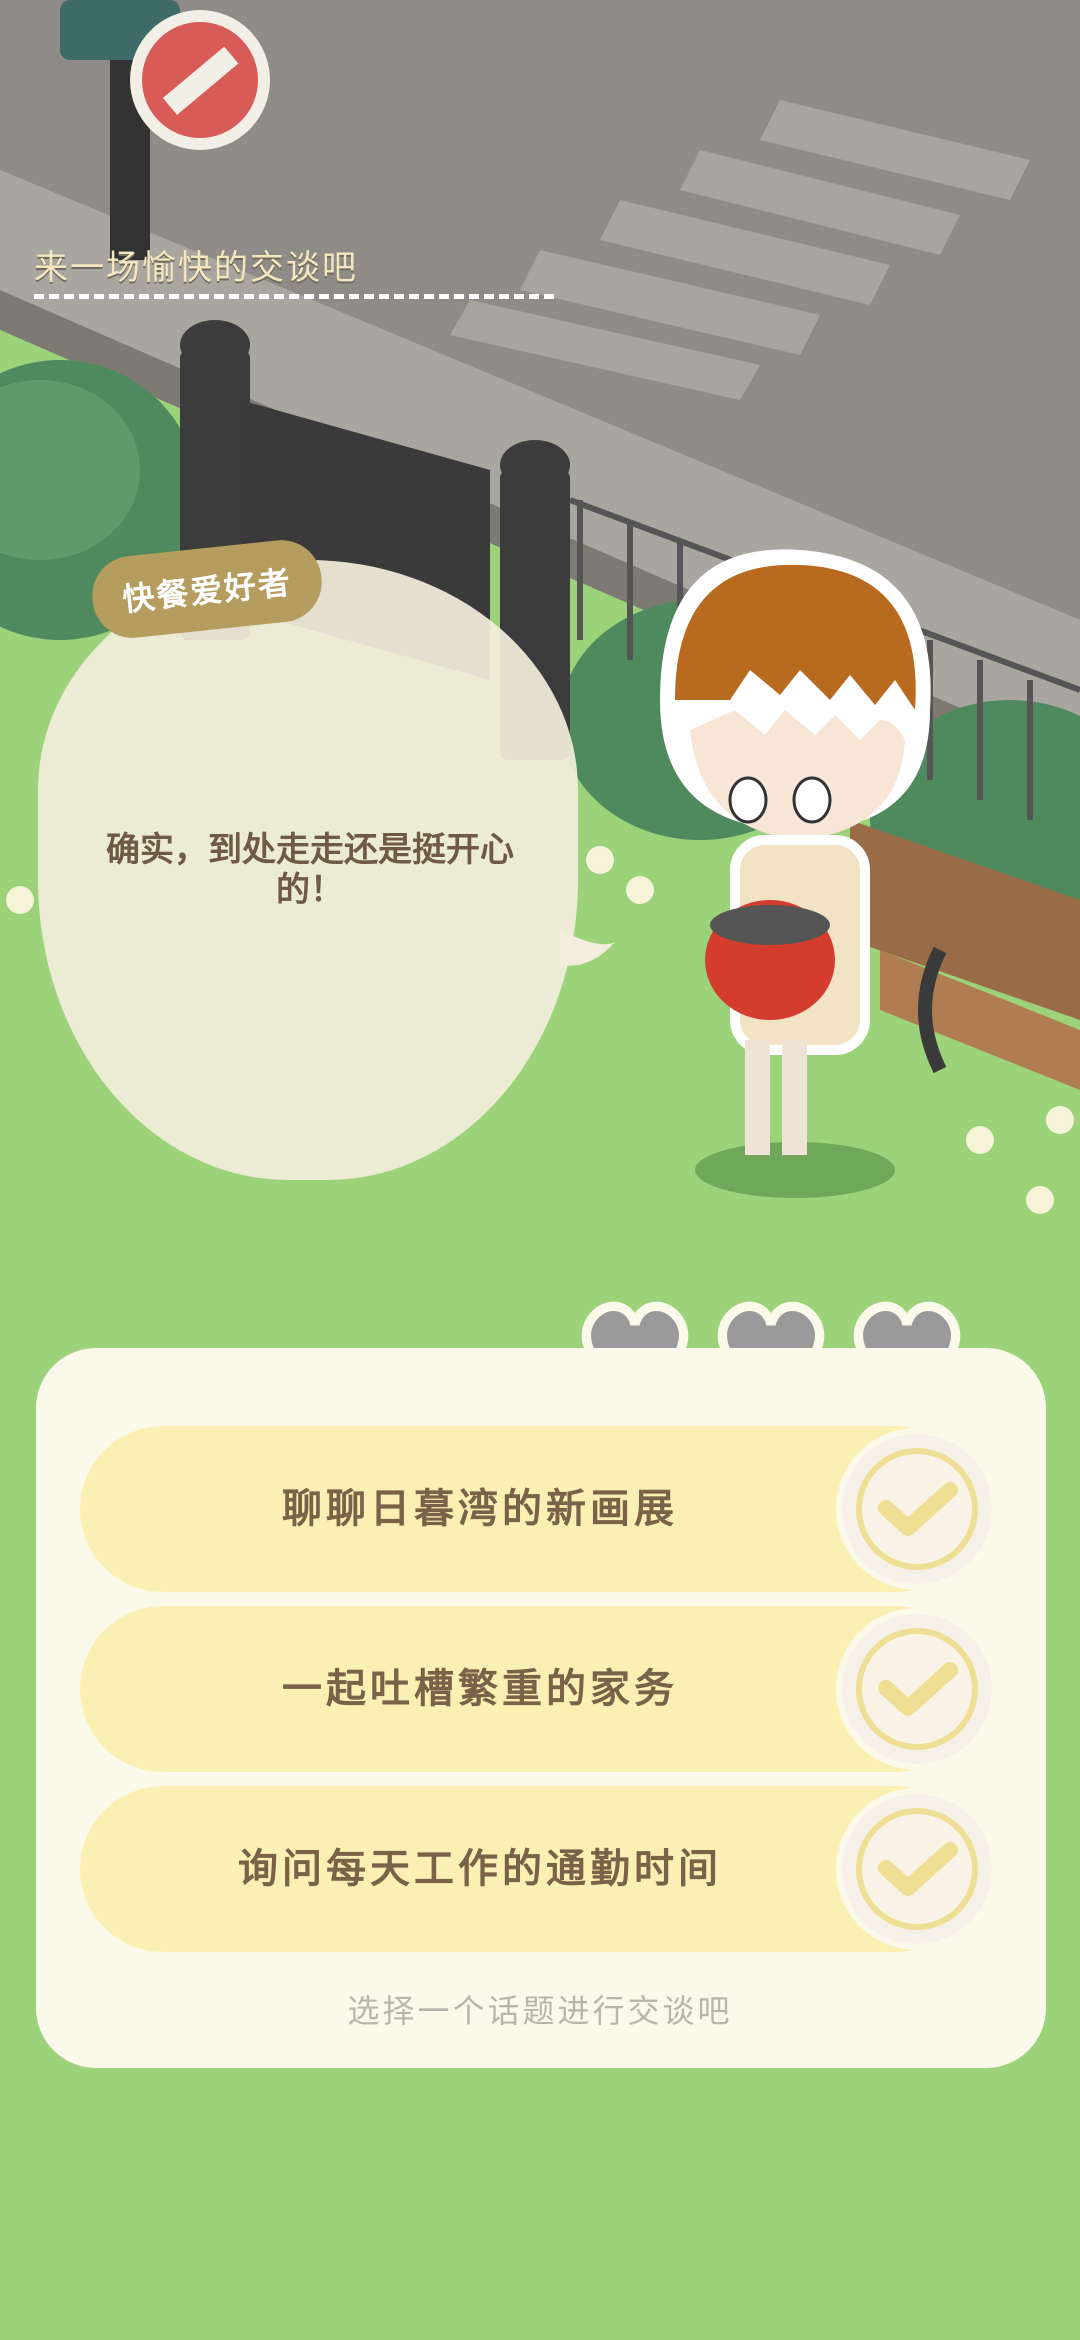 This screenshot has width=1080, height=2340. Describe the element at coordinates (294, 296) in the screenshot. I see `title-divider` at that location.